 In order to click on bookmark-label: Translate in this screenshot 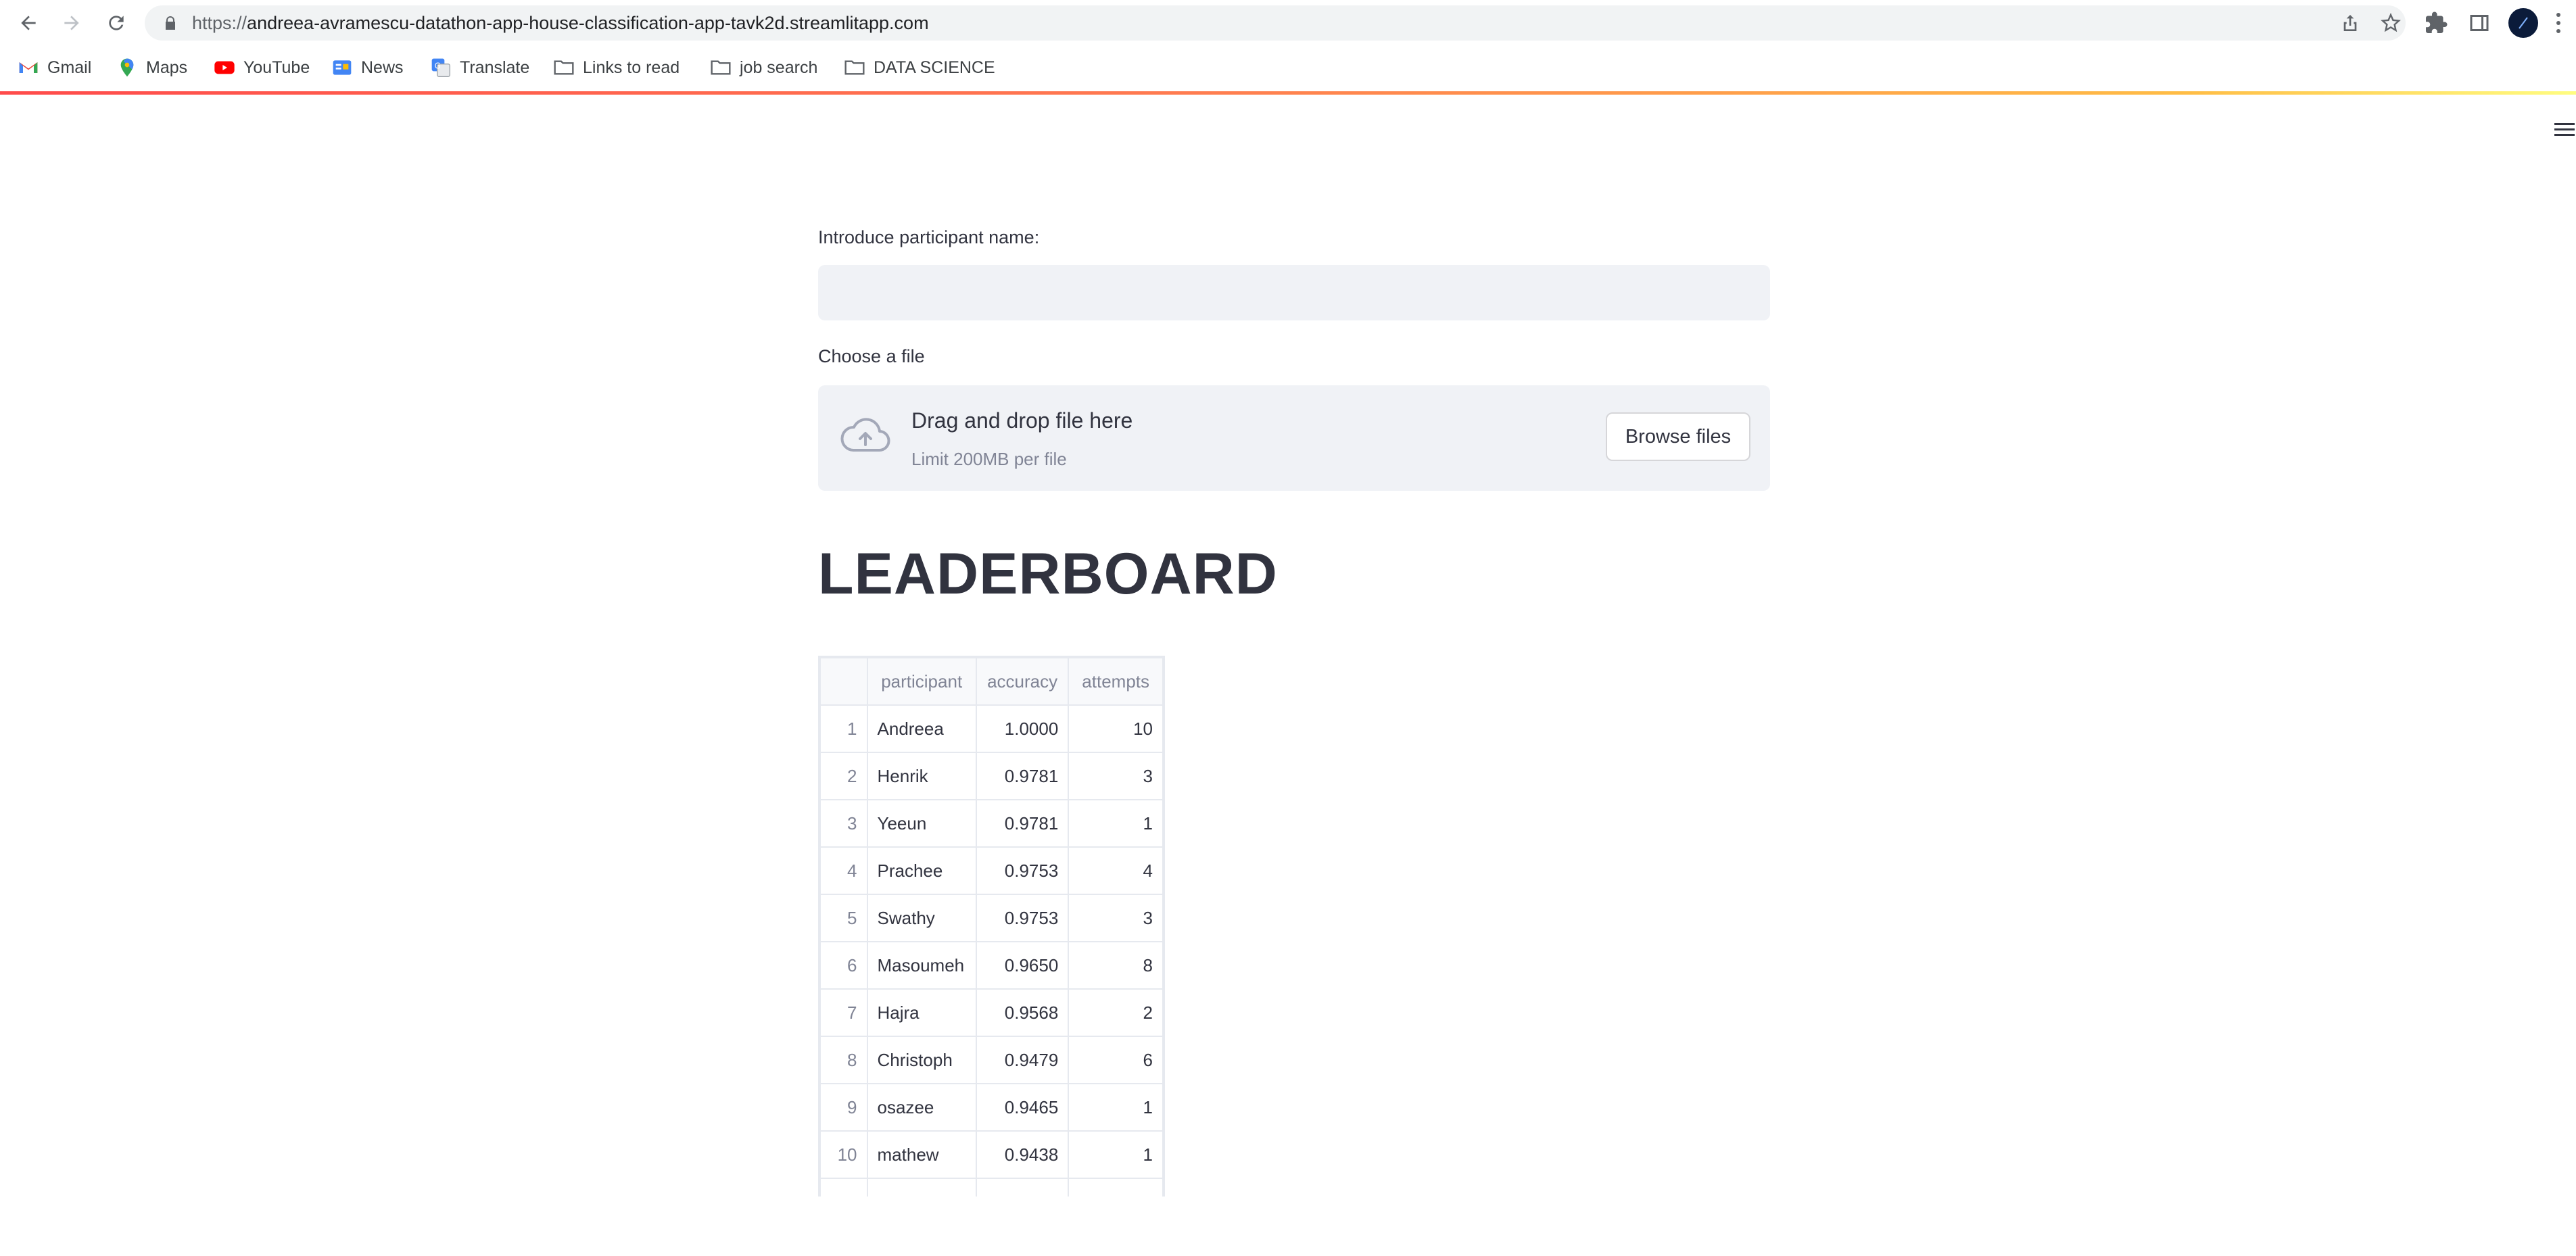, I will do `click(495, 67)`.